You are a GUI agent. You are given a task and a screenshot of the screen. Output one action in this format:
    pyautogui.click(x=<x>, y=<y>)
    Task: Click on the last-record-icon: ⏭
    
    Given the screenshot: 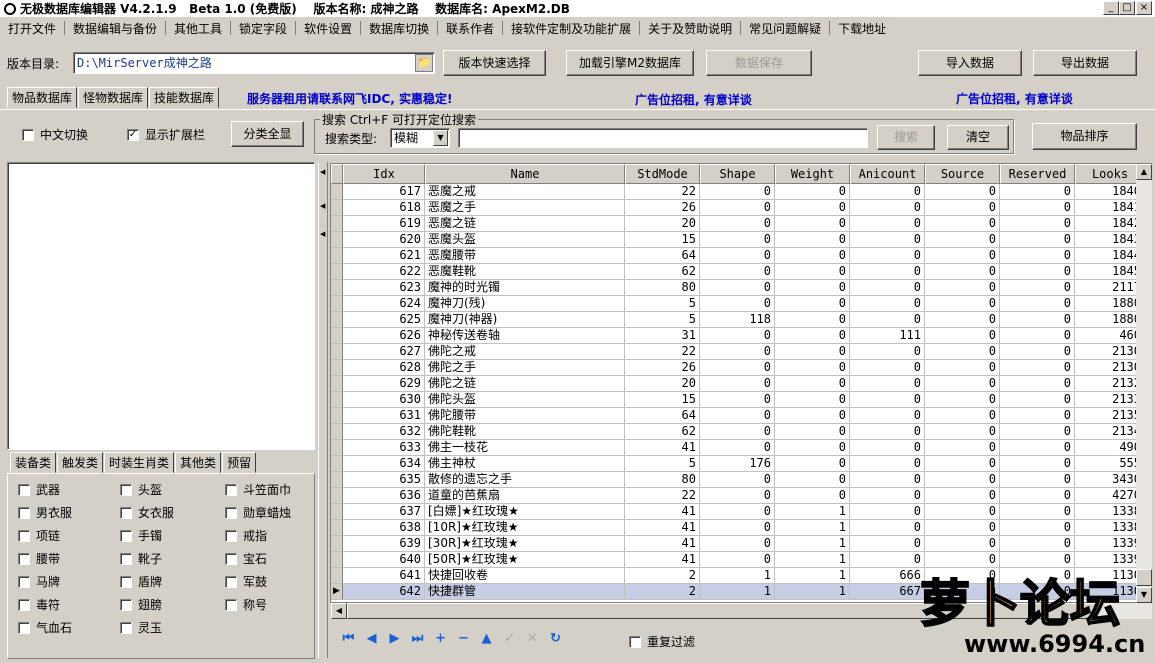 What is the action you would take?
    pyautogui.click(x=417, y=638)
    